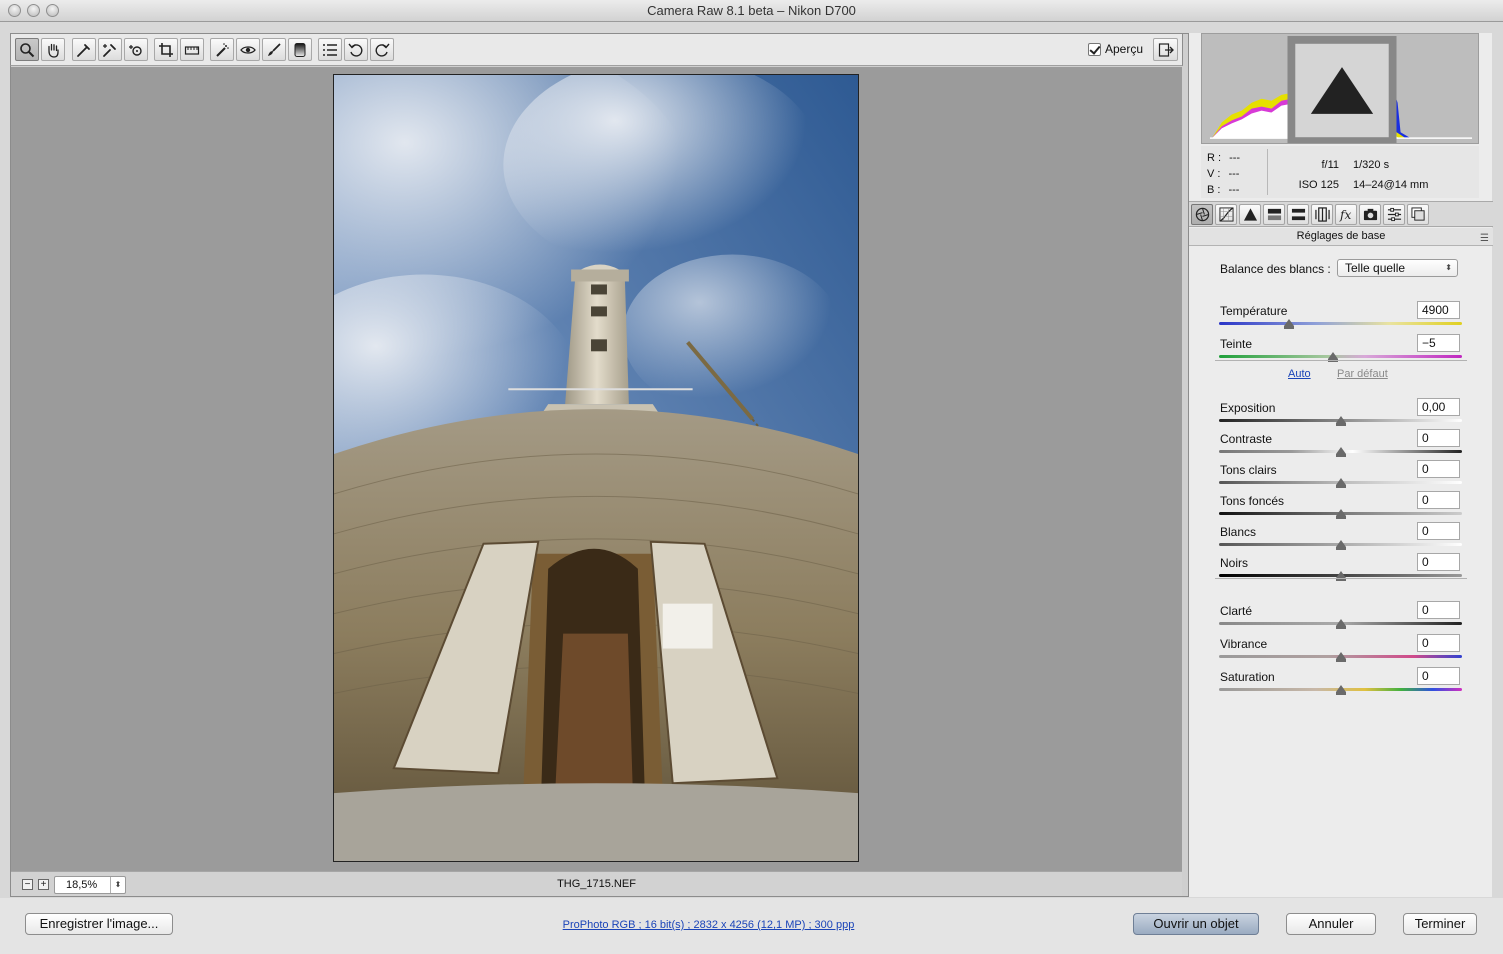 This screenshot has height=954, width=1503. I want to click on straighten-tool-icon, so click(192, 50).